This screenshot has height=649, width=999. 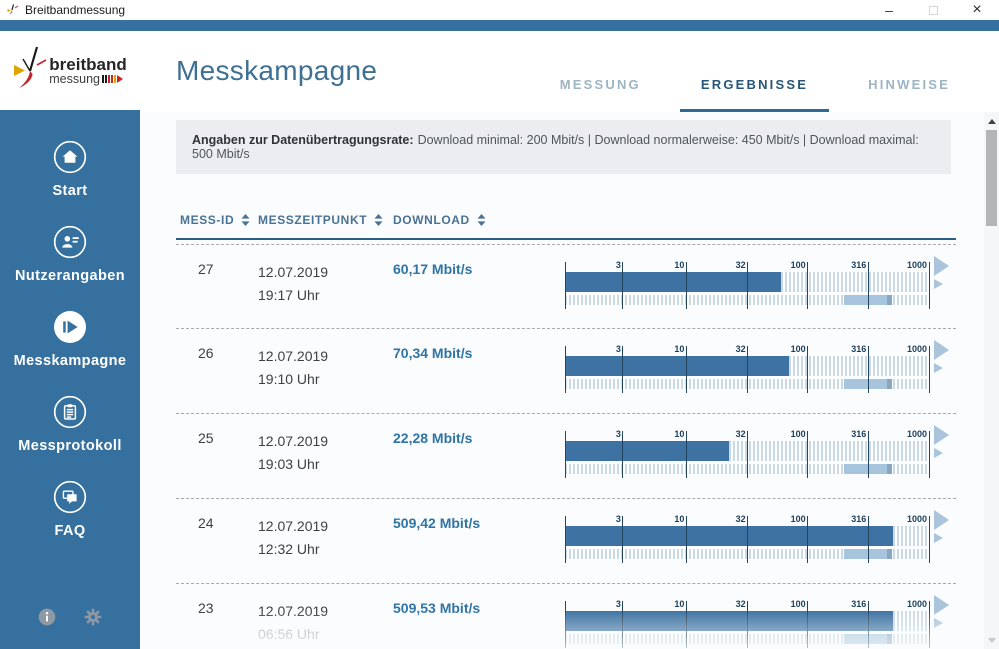 I want to click on minimize-icon: –, so click(x=889, y=10).